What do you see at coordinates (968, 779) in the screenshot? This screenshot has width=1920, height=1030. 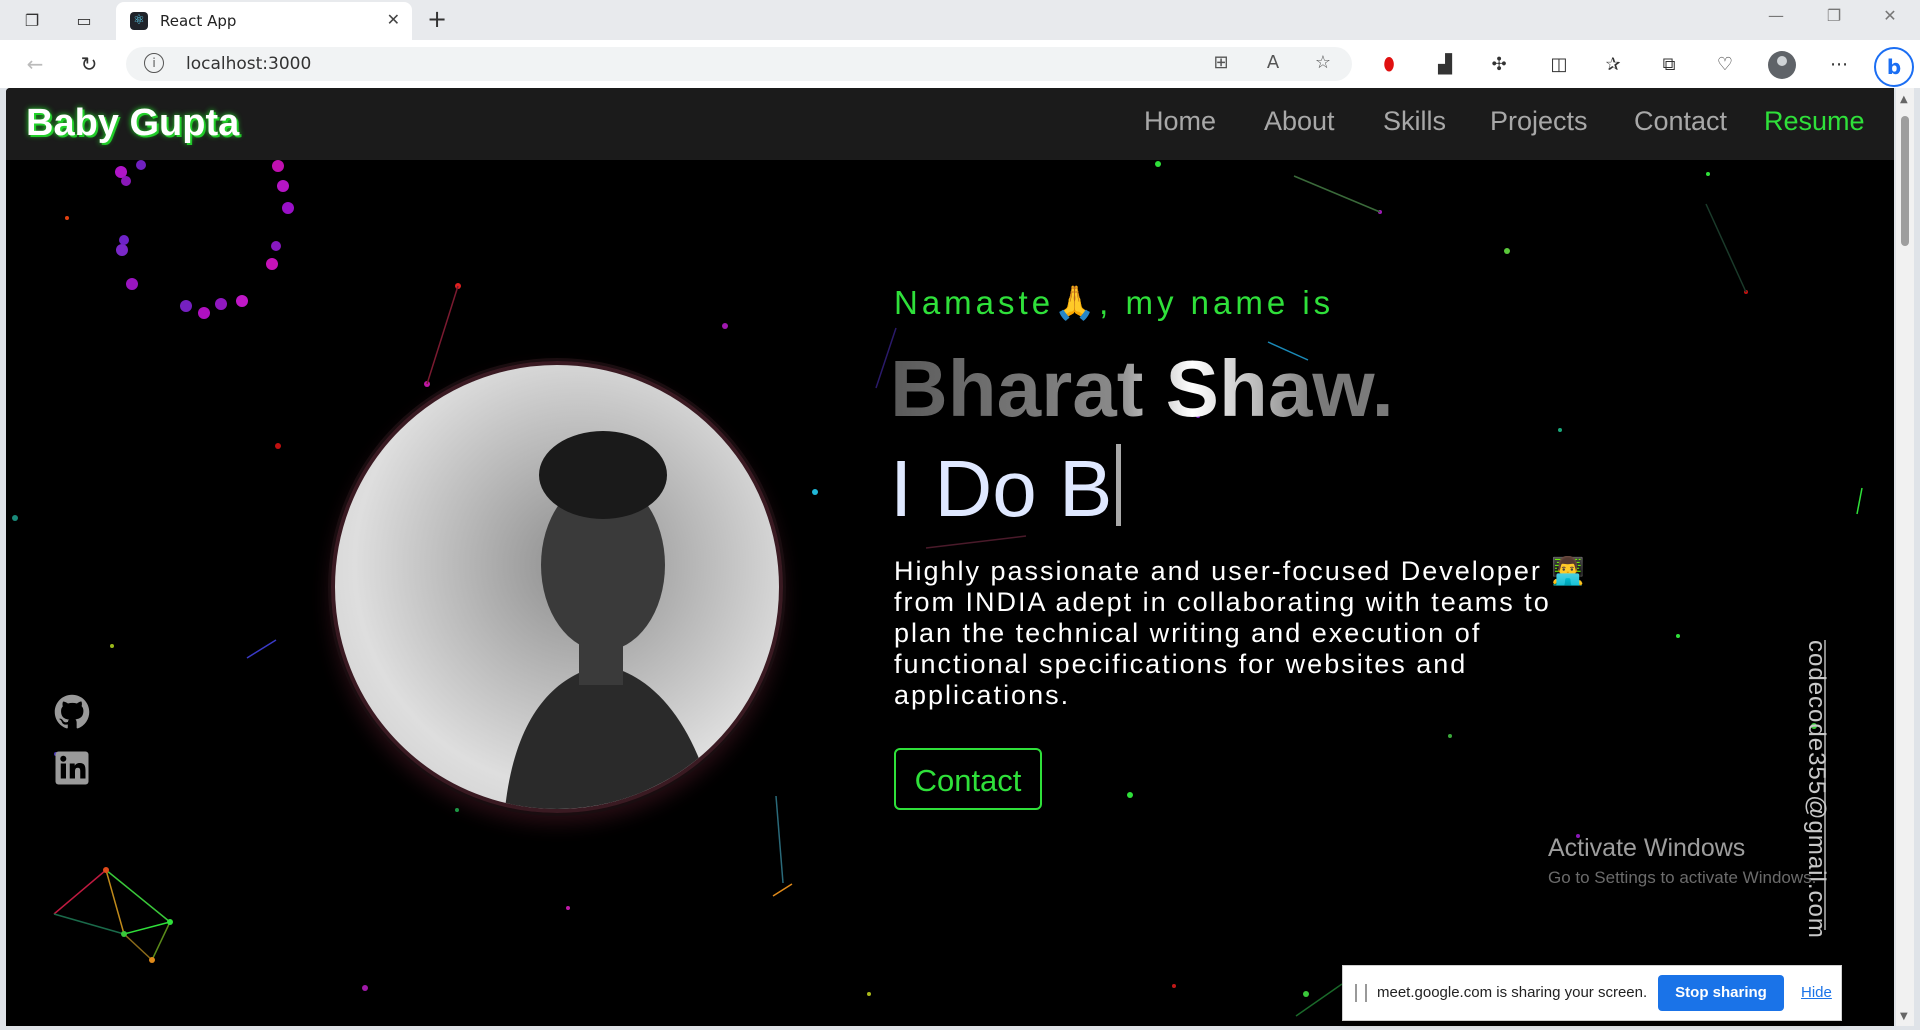 I see `contact-button: Contact` at bounding box center [968, 779].